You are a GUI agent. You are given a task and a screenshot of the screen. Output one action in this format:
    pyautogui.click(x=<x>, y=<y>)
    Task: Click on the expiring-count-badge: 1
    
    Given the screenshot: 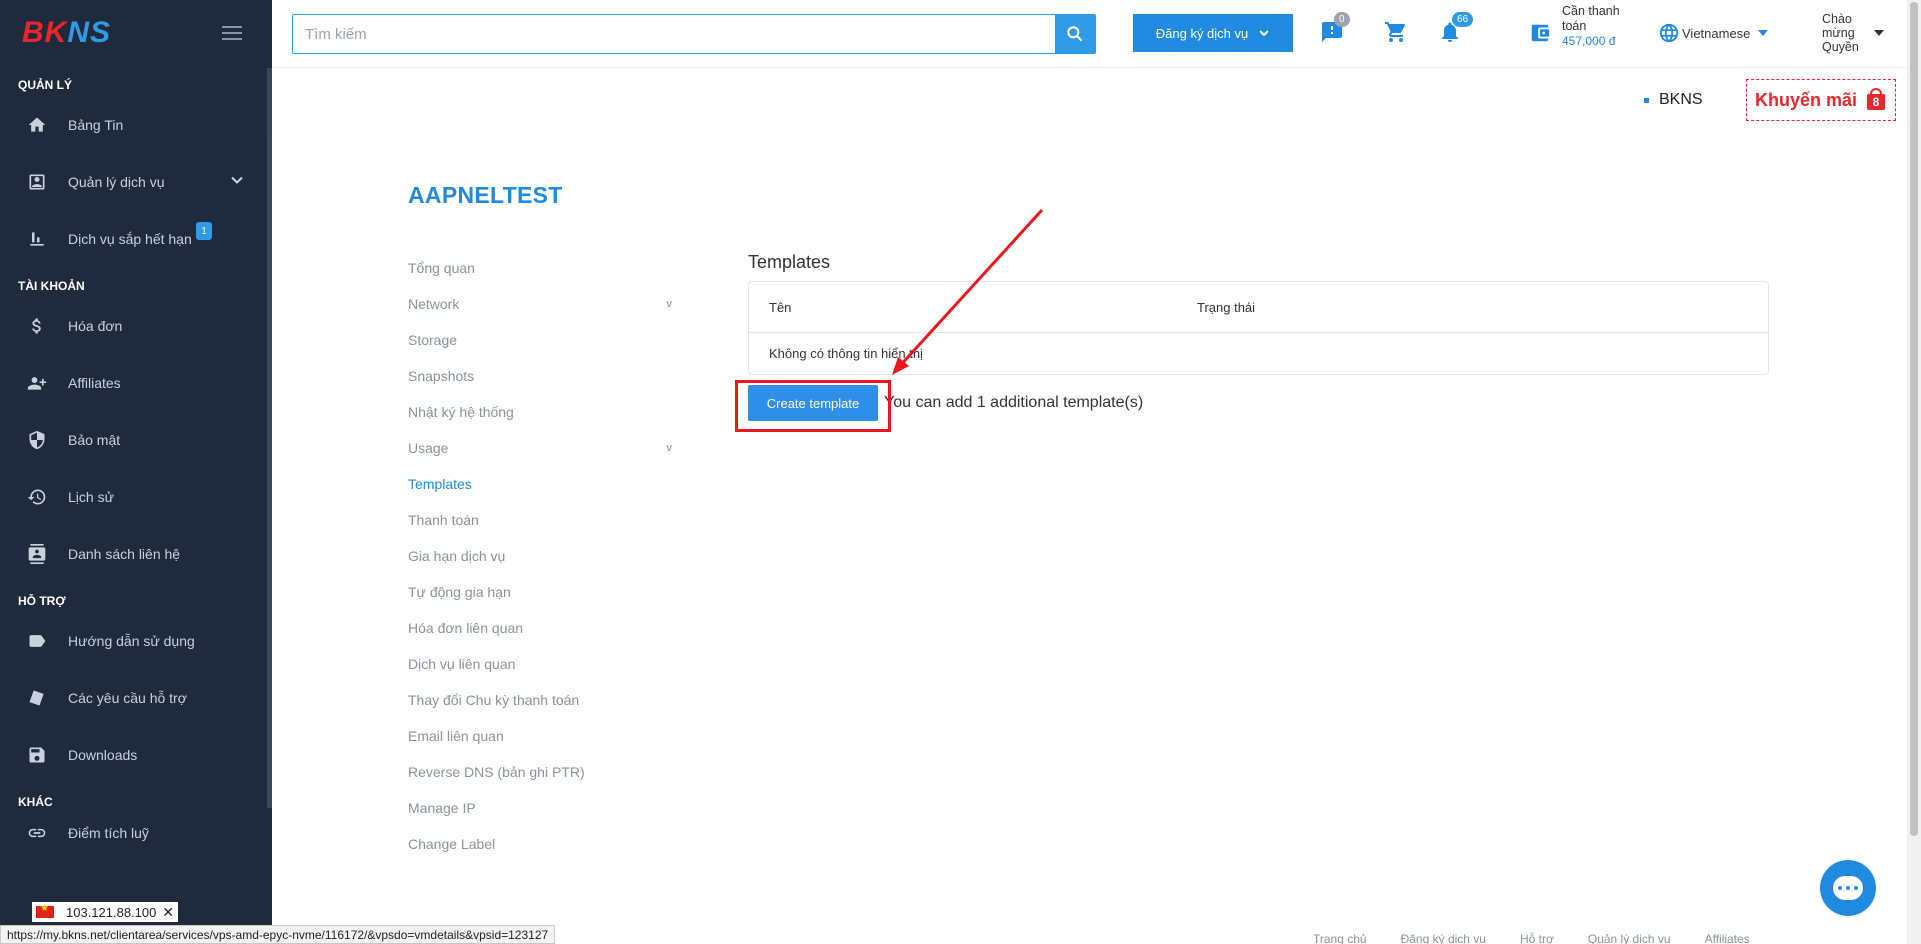 What is the action you would take?
    pyautogui.click(x=204, y=231)
    